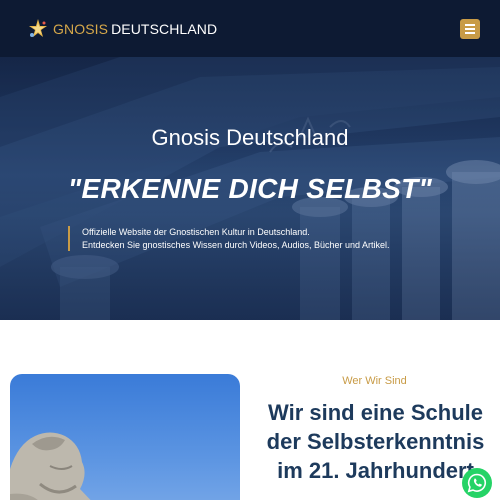  I want to click on hamburger-menu-button, so click(470, 28).